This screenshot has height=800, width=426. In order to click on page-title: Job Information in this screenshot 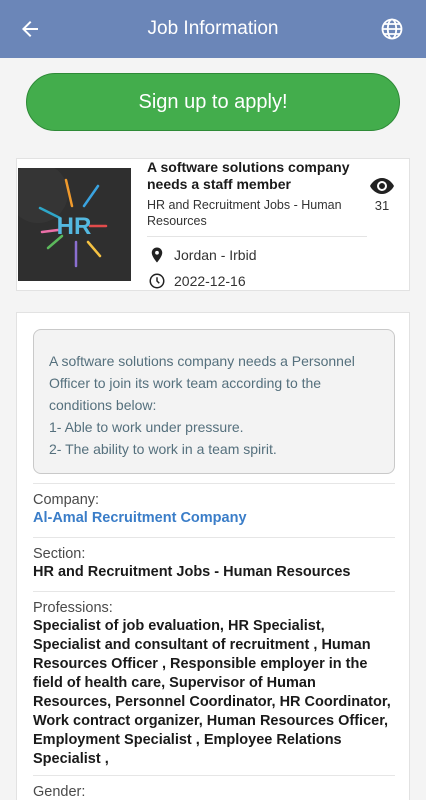, I will do `click(213, 28)`.